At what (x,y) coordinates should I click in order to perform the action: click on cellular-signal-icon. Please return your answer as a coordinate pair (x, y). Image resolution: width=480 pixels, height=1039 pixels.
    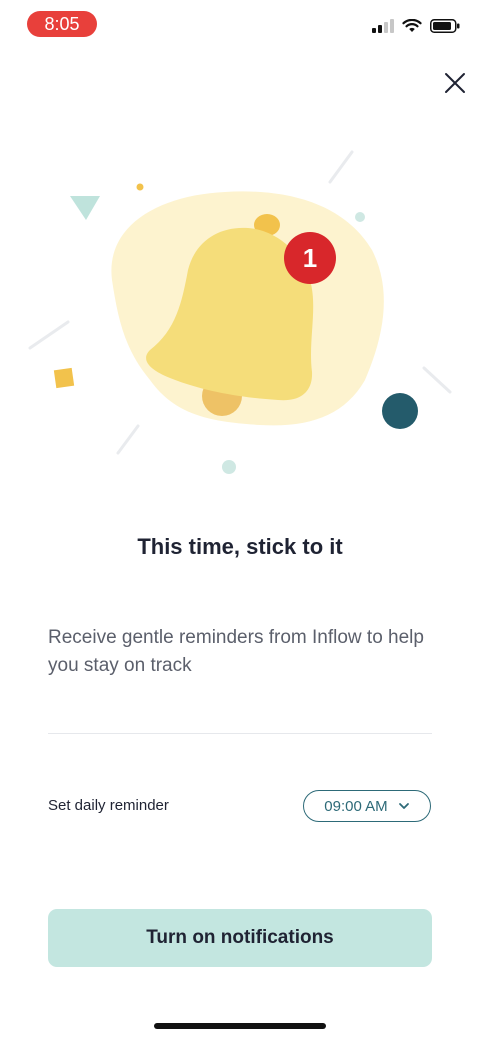
    Looking at the image, I should click on (383, 26).